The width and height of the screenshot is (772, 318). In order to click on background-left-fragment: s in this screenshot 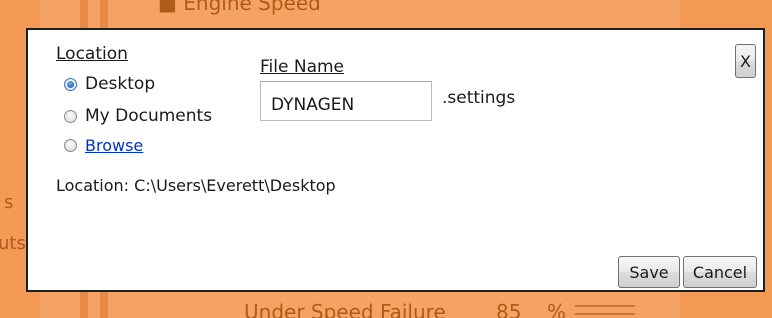, I will do `click(9, 202)`.